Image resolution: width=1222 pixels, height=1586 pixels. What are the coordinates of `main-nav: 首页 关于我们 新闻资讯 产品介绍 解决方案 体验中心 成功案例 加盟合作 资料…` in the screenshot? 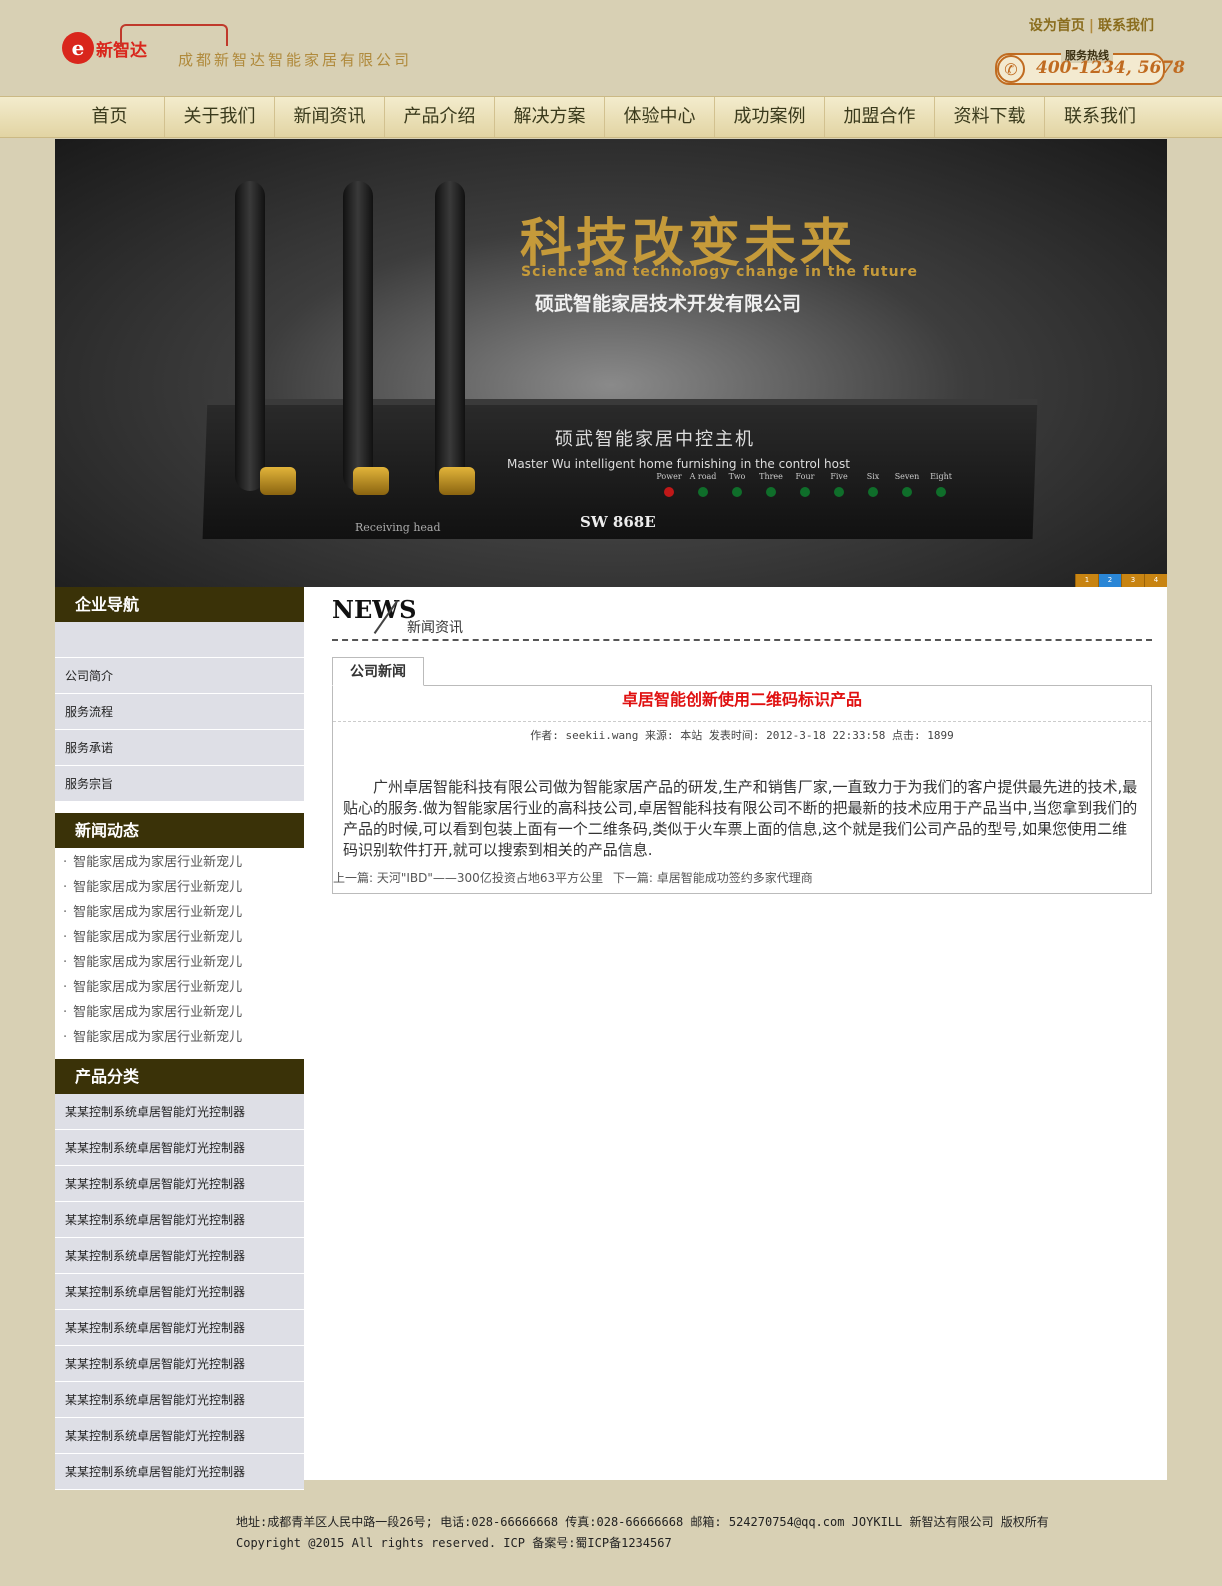 It's located at (611, 117).